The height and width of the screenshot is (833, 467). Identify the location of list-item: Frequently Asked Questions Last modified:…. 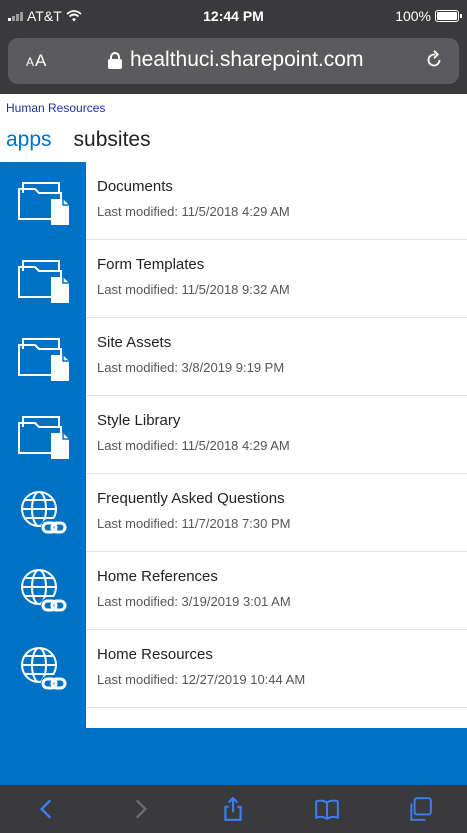
(233, 513).